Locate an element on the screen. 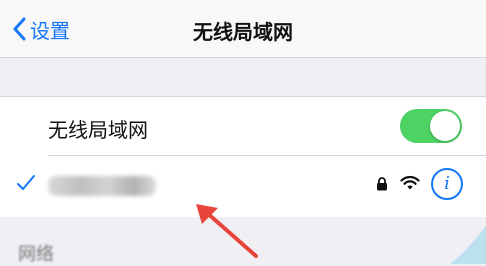  checkmark-icon is located at coordinates (26, 182).